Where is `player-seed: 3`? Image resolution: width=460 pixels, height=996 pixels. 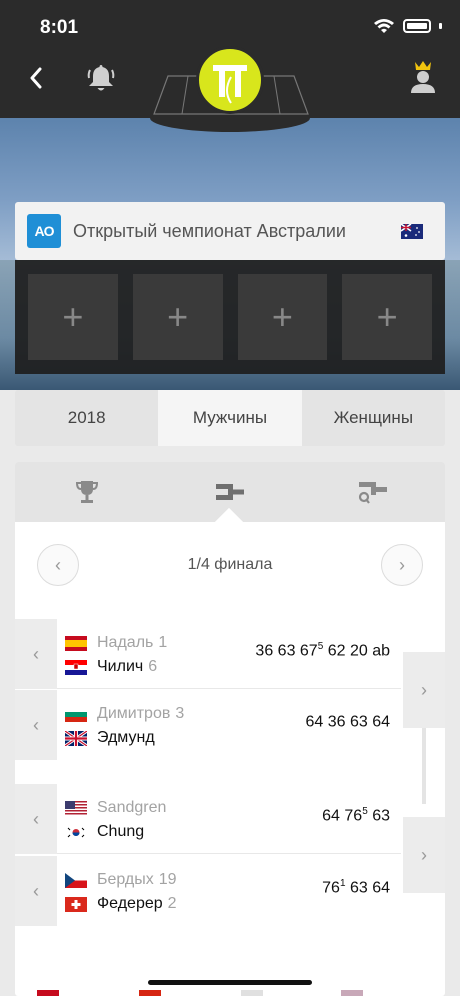 player-seed: 3 is located at coordinates (180, 713).